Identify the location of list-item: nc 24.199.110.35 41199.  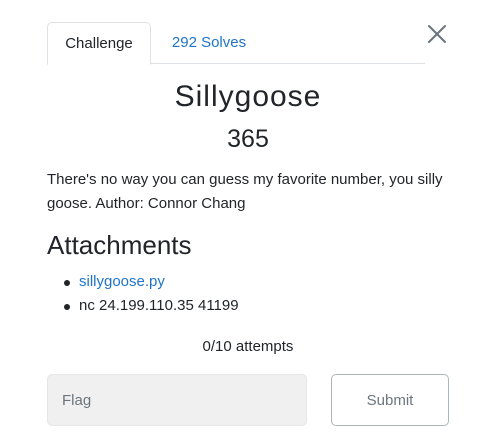
(151, 306).